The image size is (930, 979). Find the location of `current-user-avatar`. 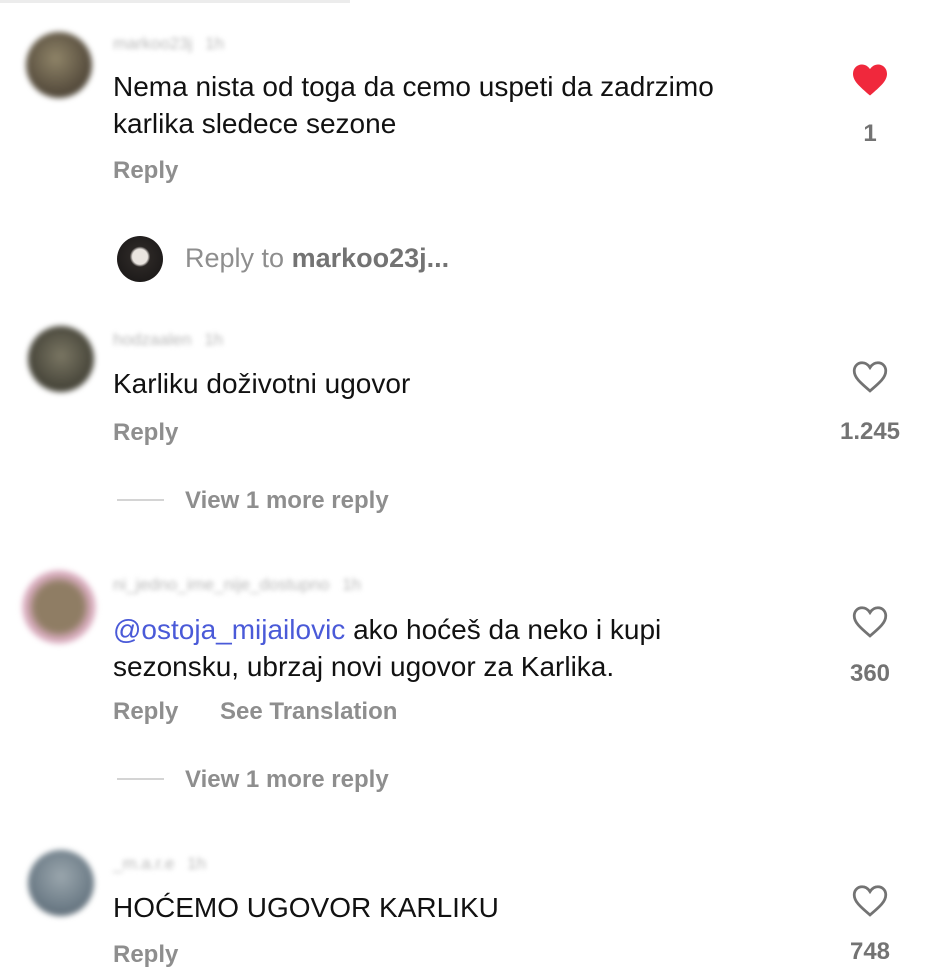

current-user-avatar is located at coordinates (140, 259).